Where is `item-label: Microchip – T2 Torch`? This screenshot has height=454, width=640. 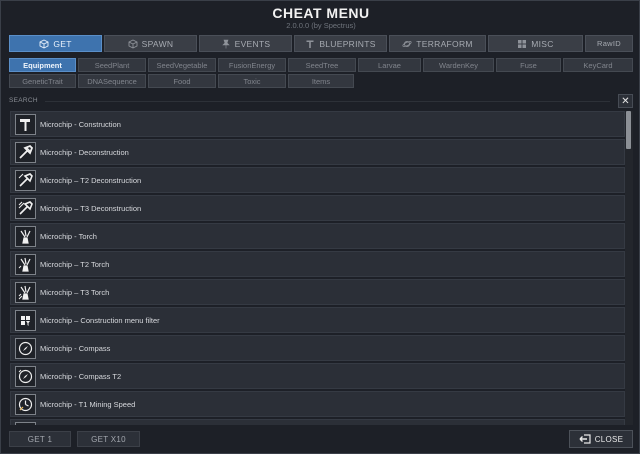
item-label: Microchip – T2 Torch is located at coordinates (75, 264).